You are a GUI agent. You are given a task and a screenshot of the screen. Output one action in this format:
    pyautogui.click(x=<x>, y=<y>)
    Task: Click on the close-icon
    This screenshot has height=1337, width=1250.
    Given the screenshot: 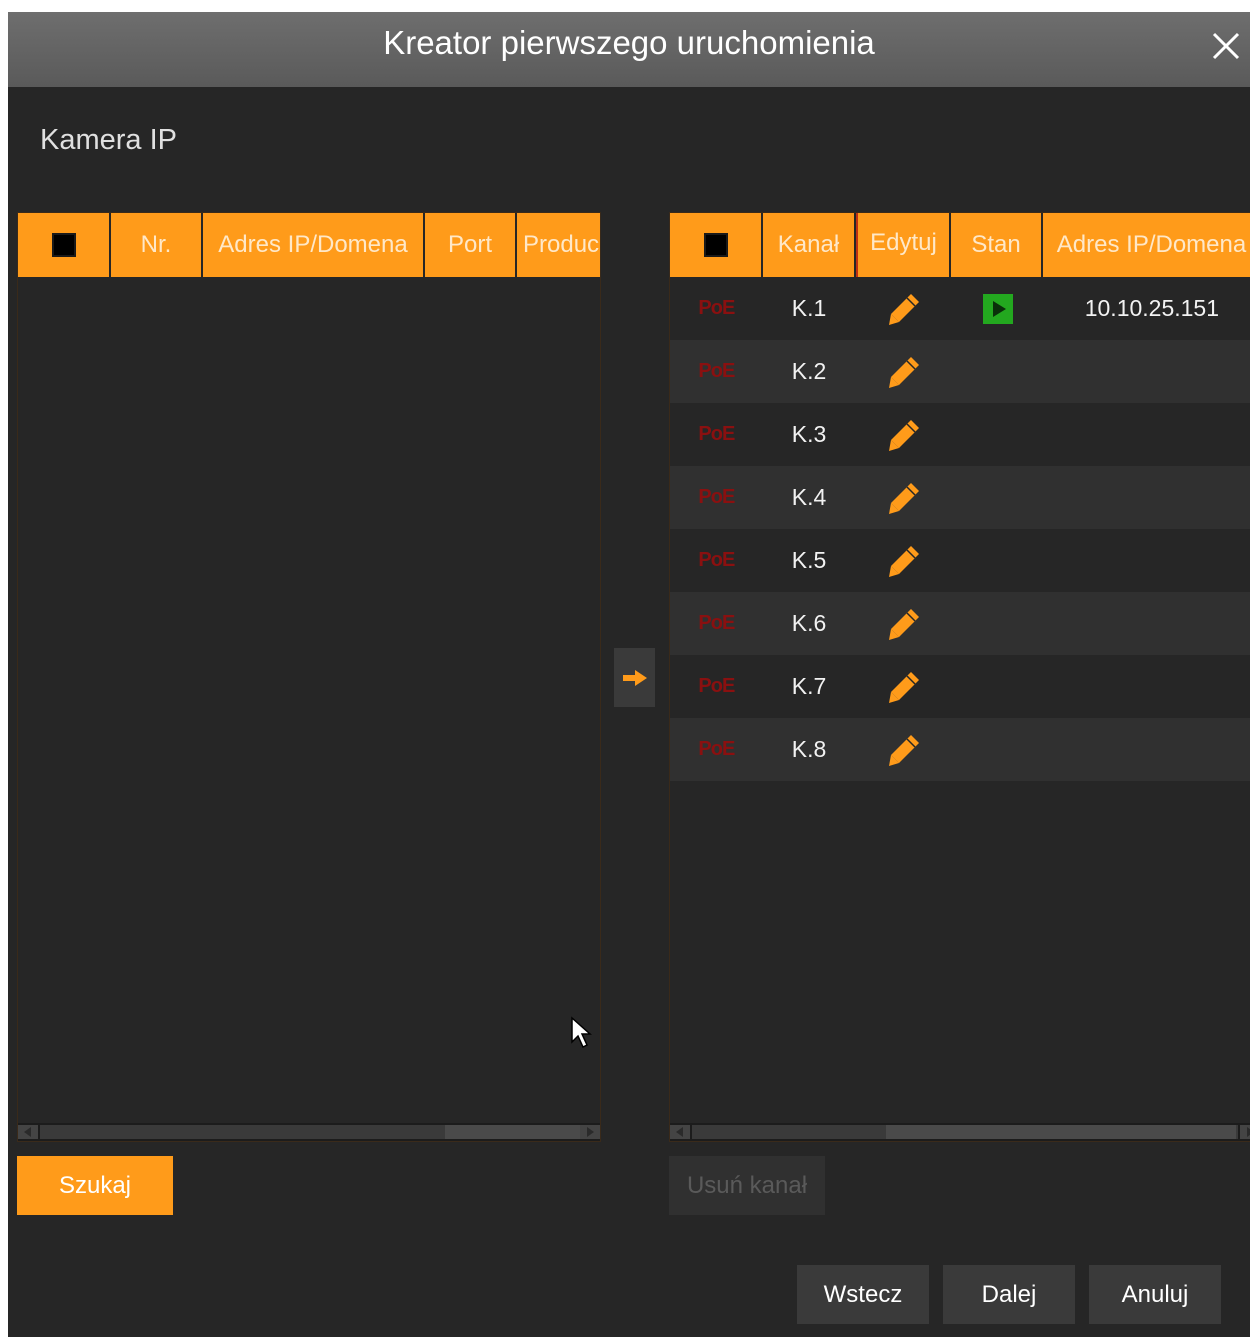 What is the action you would take?
    pyautogui.click(x=1226, y=46)
    